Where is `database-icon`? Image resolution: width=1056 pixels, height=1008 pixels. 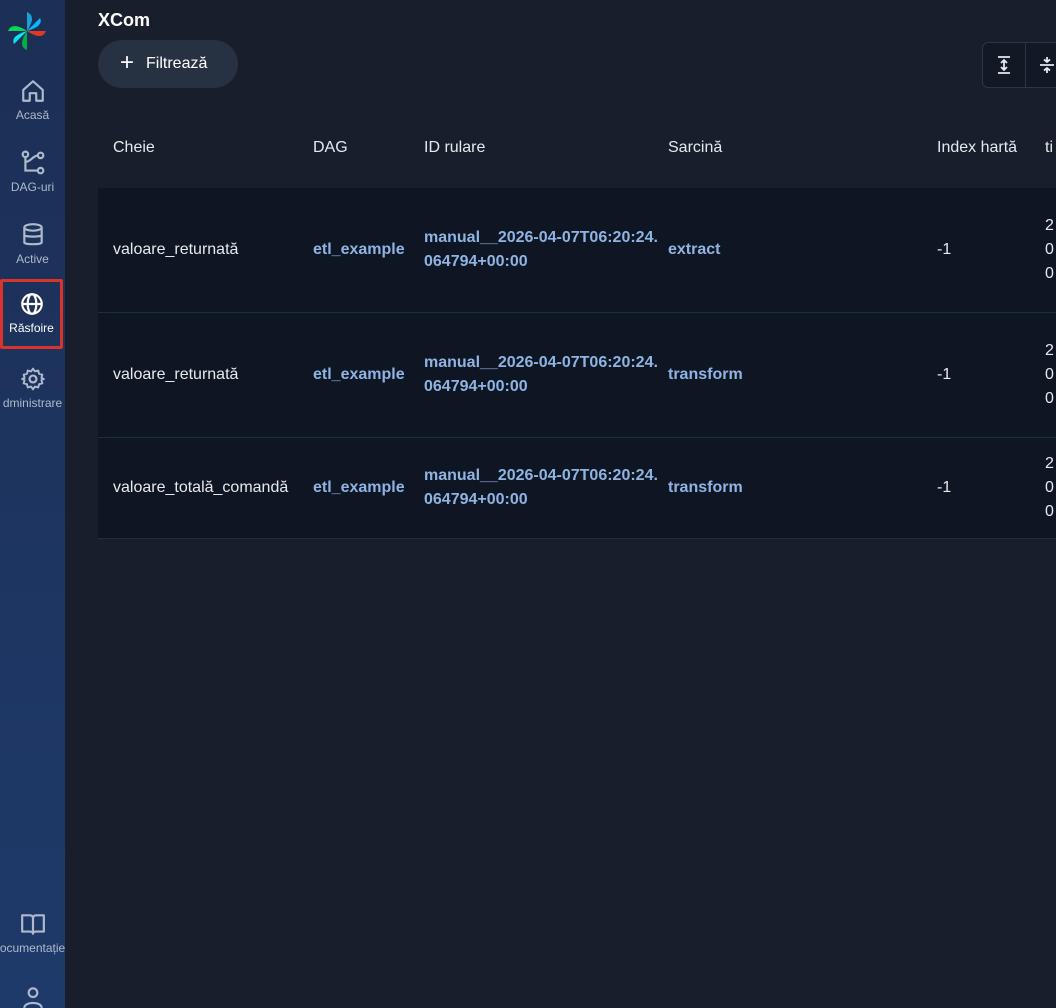 database-icon is located at coordinates (32, 234).